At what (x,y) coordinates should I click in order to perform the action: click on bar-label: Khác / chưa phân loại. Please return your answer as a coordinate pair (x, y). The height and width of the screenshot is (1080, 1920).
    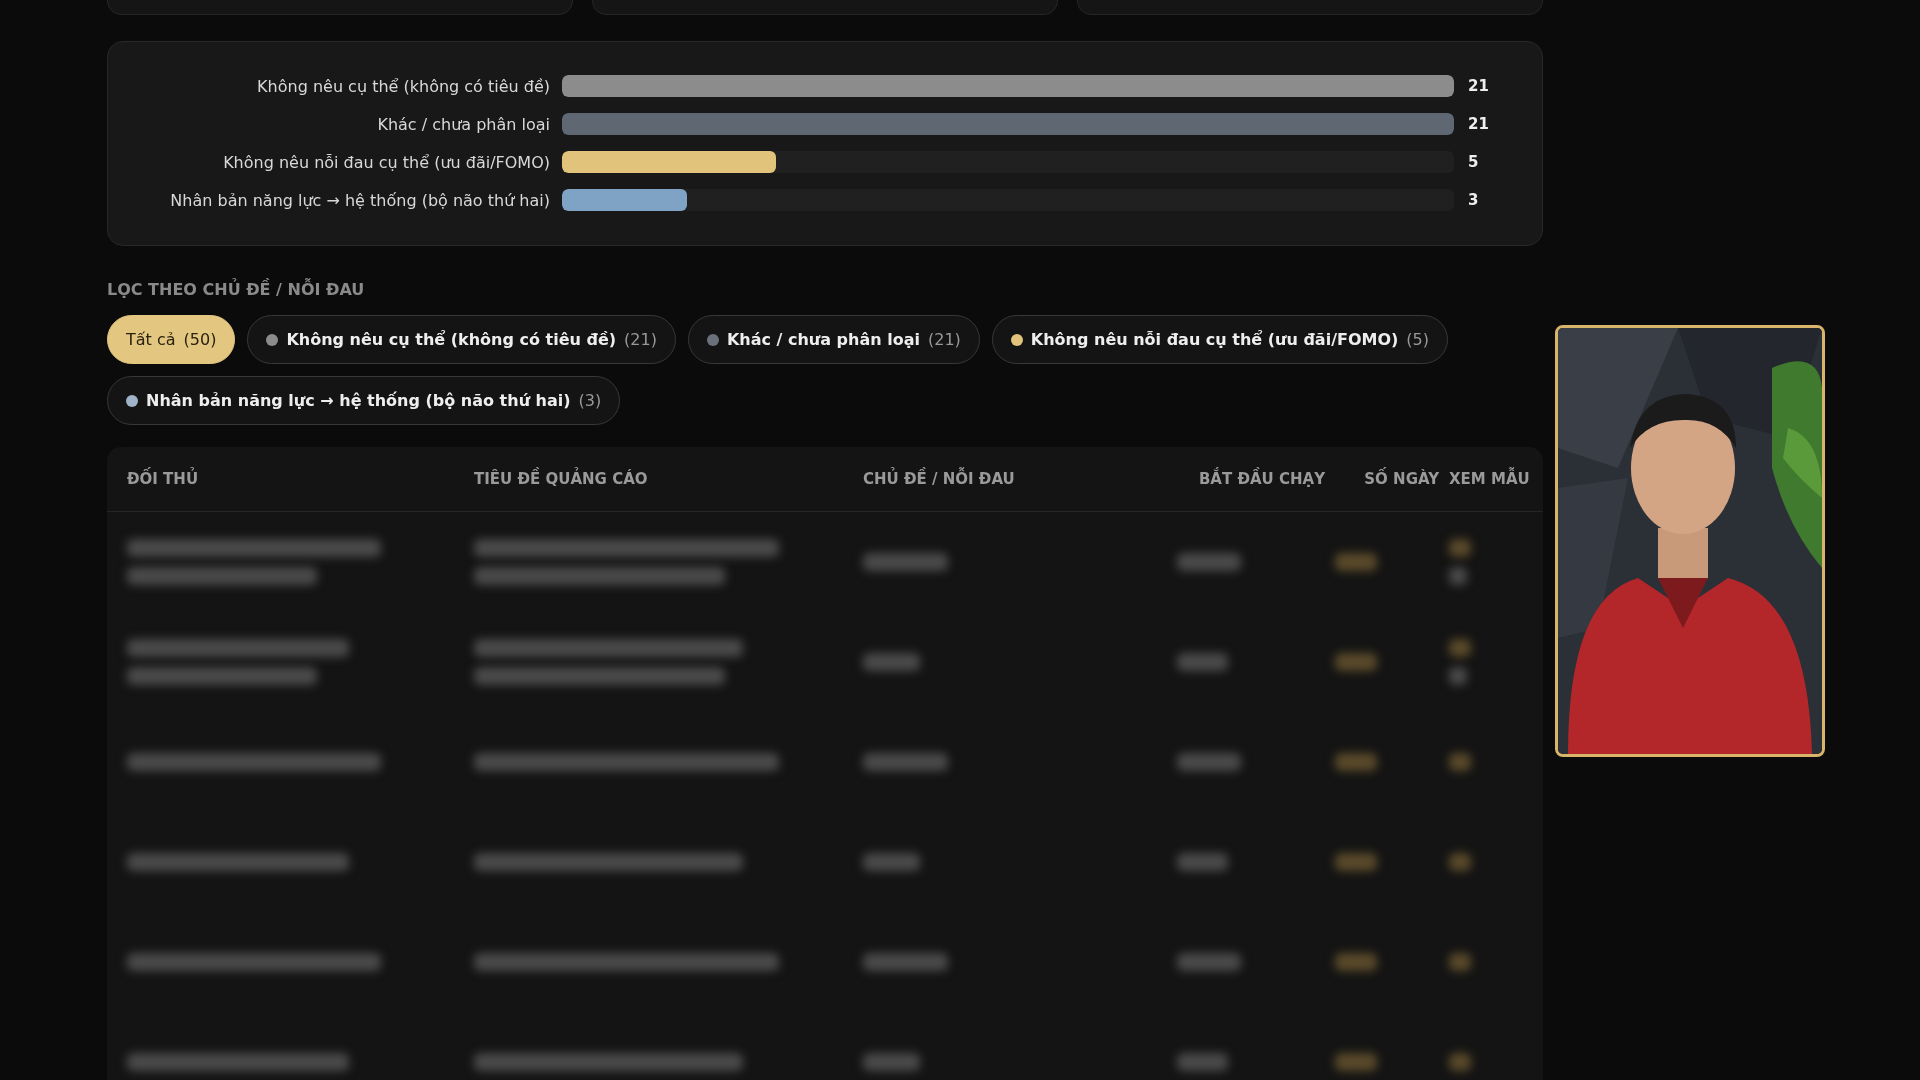
    Looking at the image, I should click on (463, 124).